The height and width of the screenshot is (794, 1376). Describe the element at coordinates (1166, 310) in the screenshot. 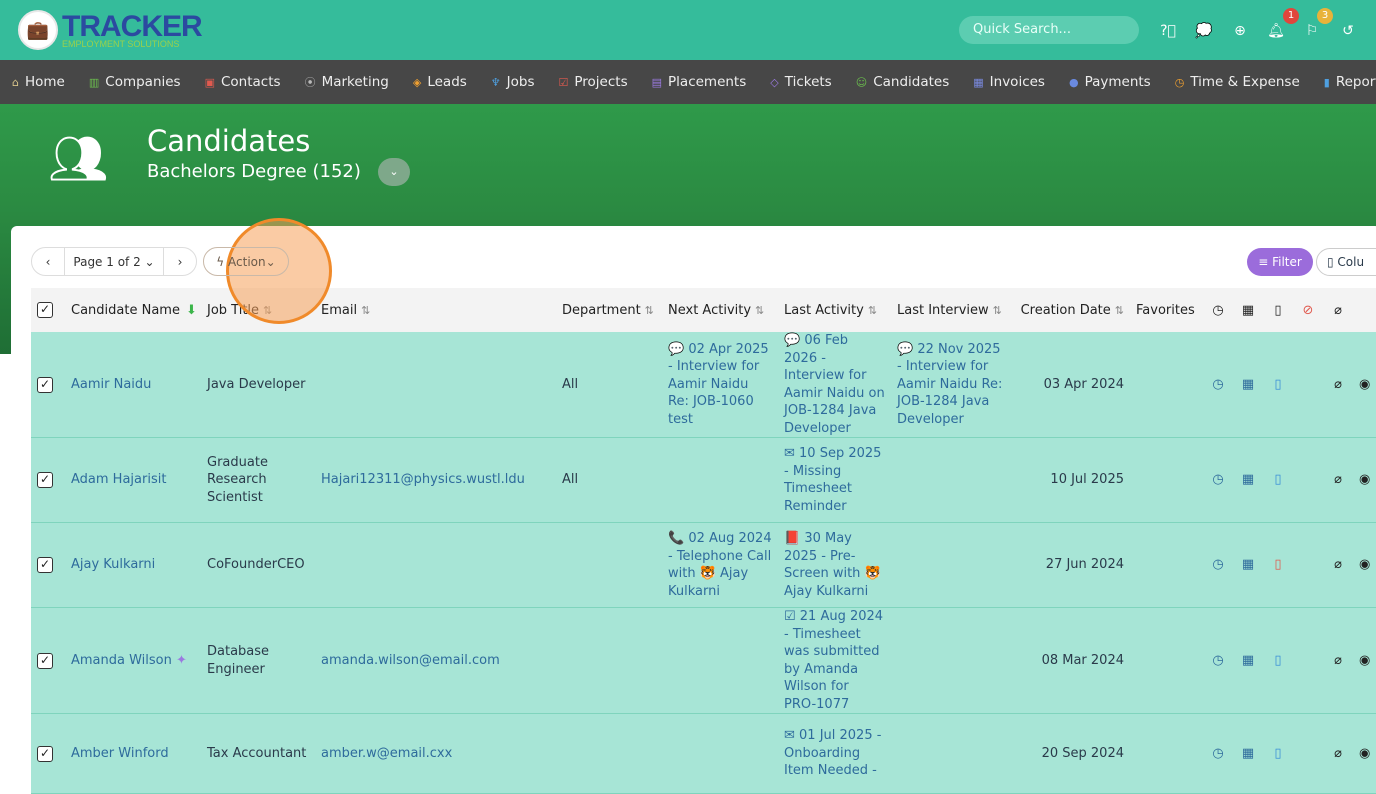

I see `column-header: Favorites` at that location.